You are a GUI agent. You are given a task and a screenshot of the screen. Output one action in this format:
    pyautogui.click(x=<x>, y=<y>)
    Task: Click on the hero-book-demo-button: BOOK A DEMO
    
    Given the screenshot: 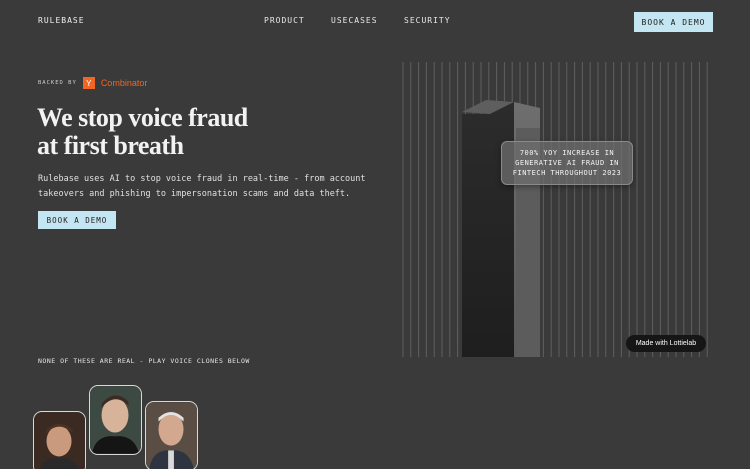 What is the action you would take?
    pyautogui.click(x=77, y=220)
    